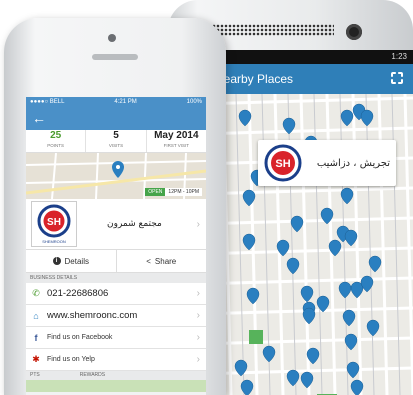 This screenshot has width=413, height=395. What do you see at coordinates (256, 337) in the screenshot?
I see `park-area` at bounding box center [256, 337].